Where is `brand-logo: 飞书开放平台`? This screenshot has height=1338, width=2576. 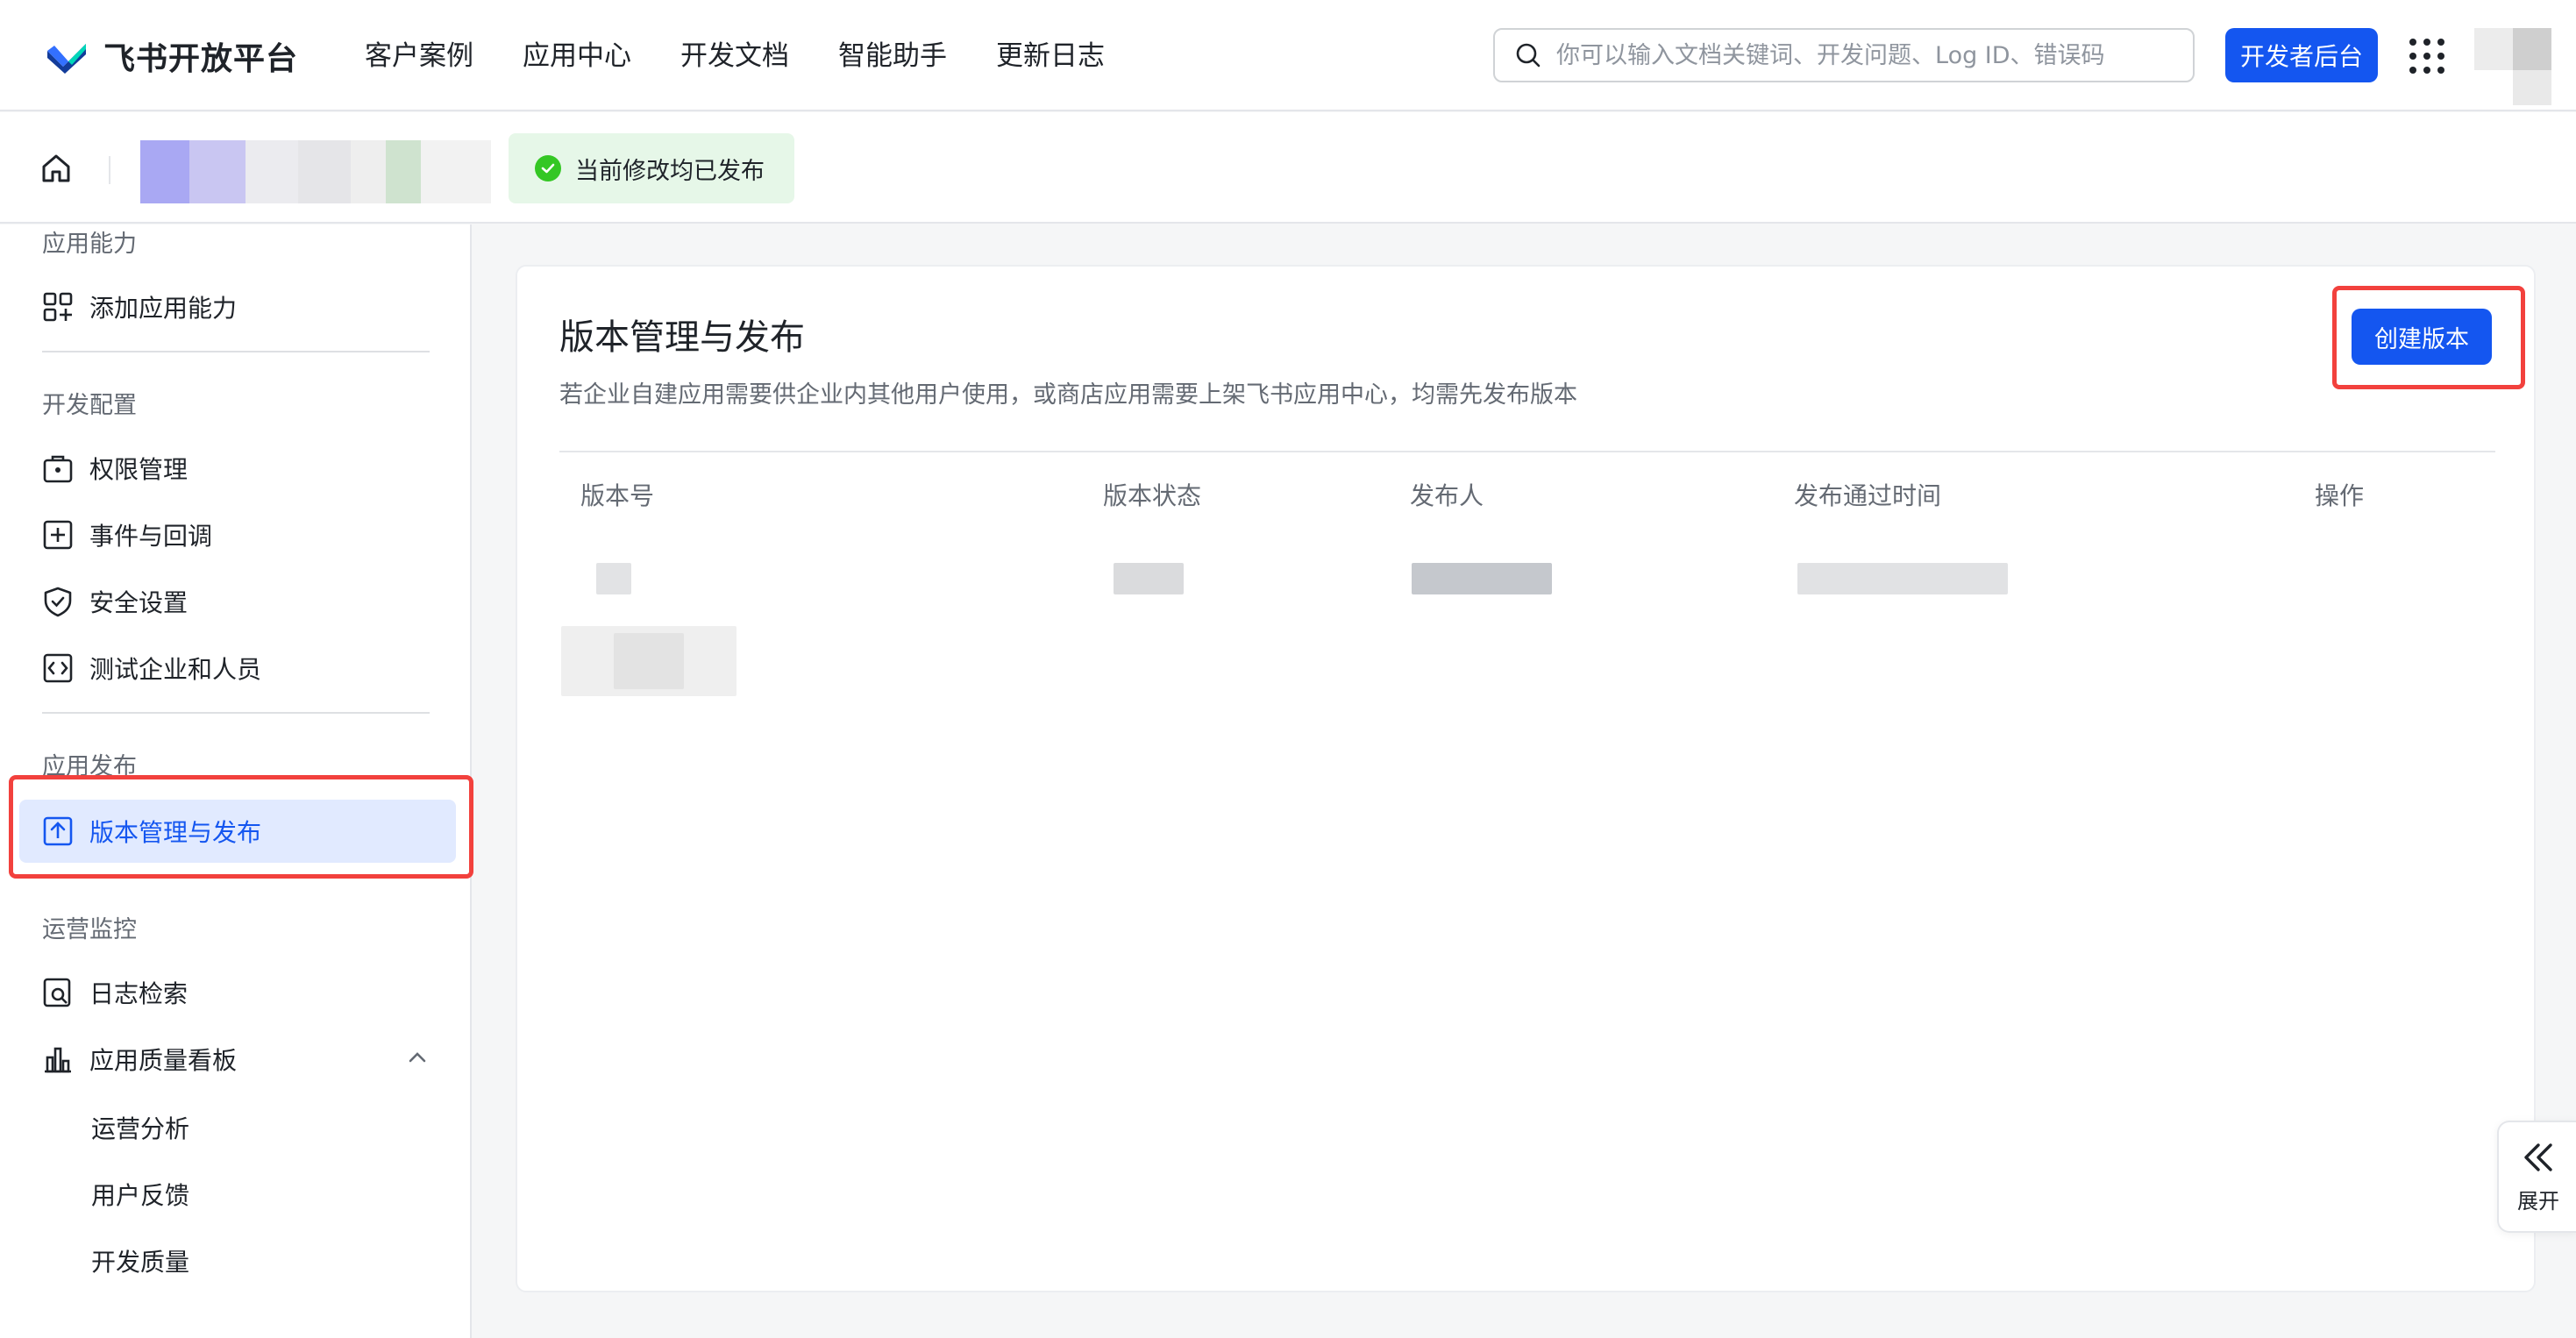 brand-logo: 飞书开放平台 is located at coordinates (170, 56).